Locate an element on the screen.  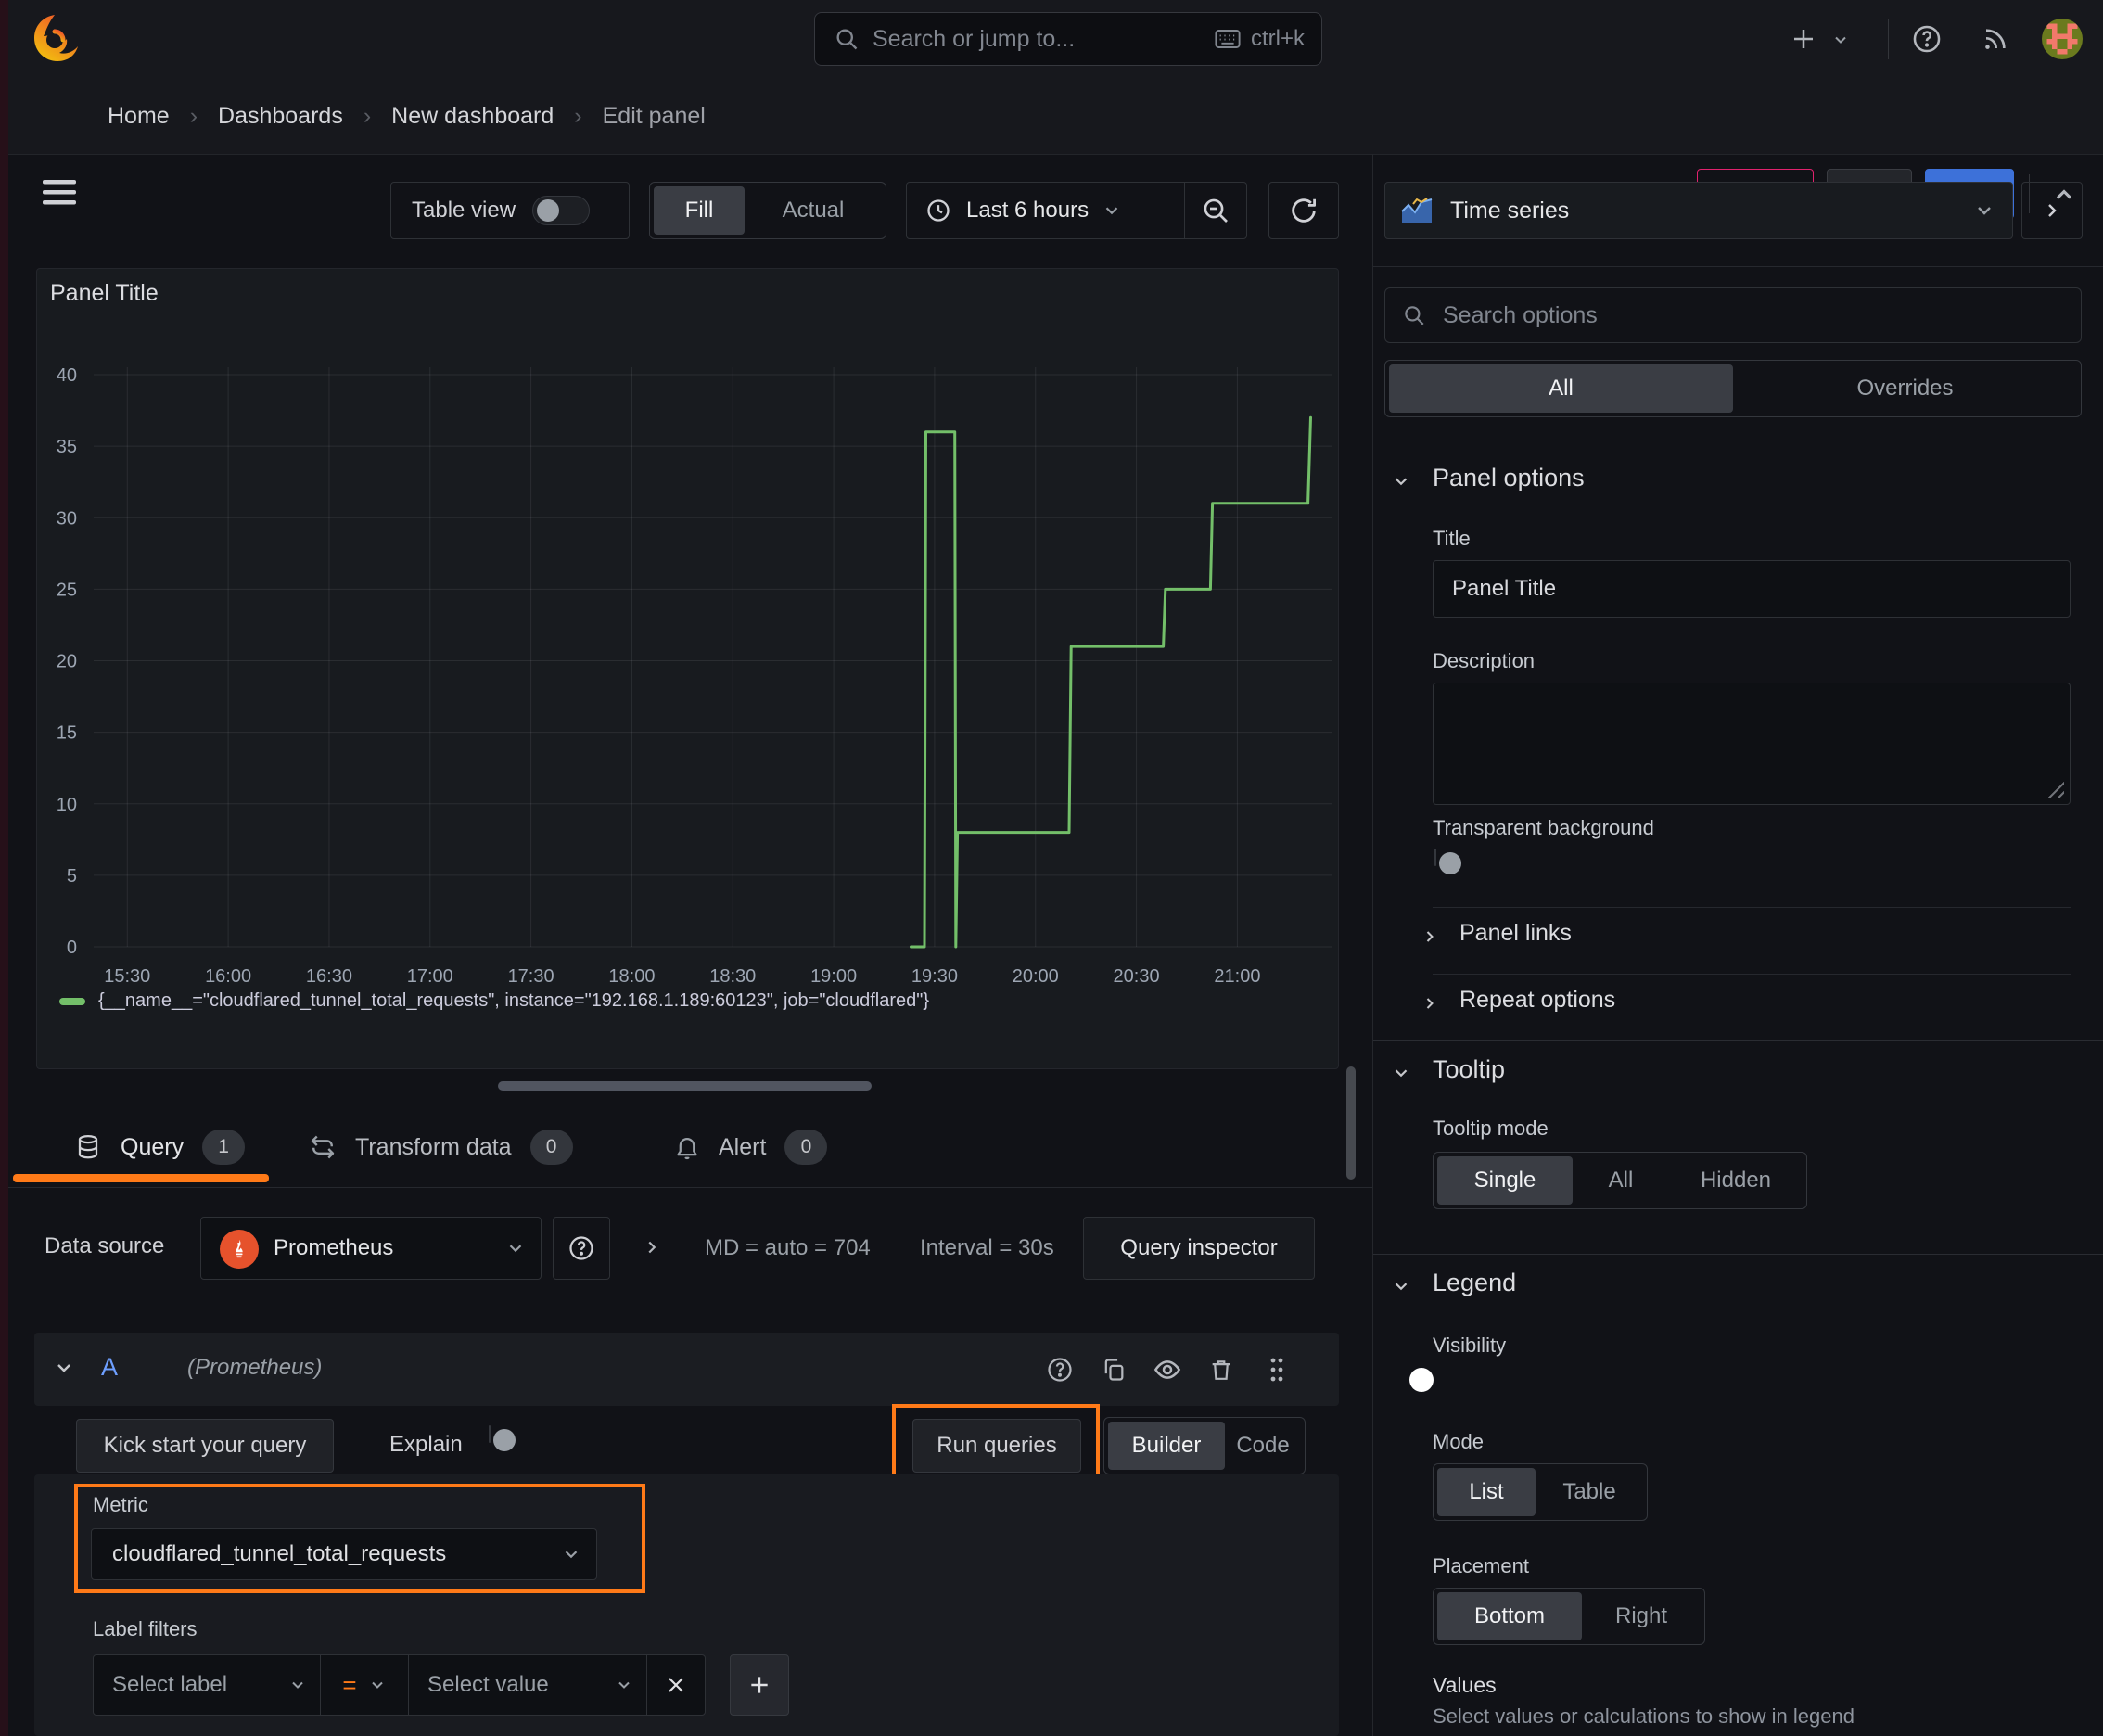
explain-label: Explain is located at coordinates (426, 1444).